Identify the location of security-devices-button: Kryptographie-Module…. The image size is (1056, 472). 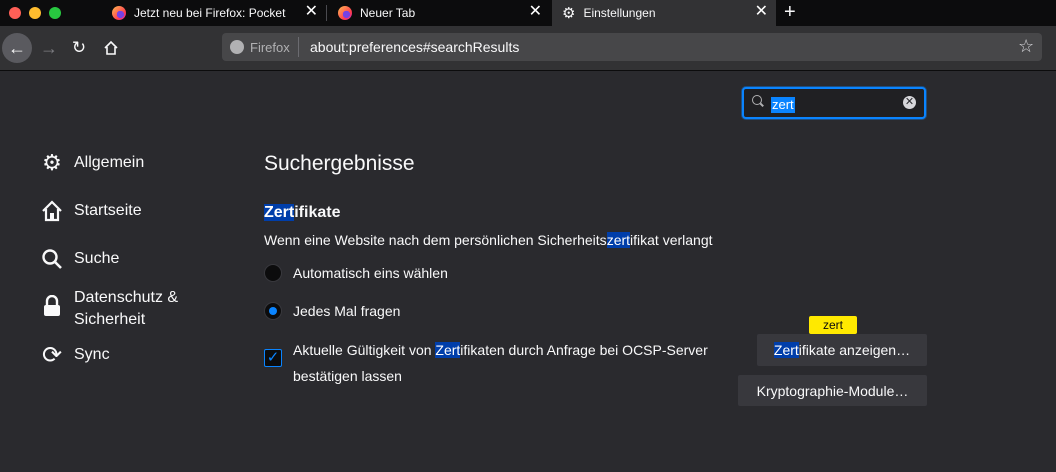
(832, 390).